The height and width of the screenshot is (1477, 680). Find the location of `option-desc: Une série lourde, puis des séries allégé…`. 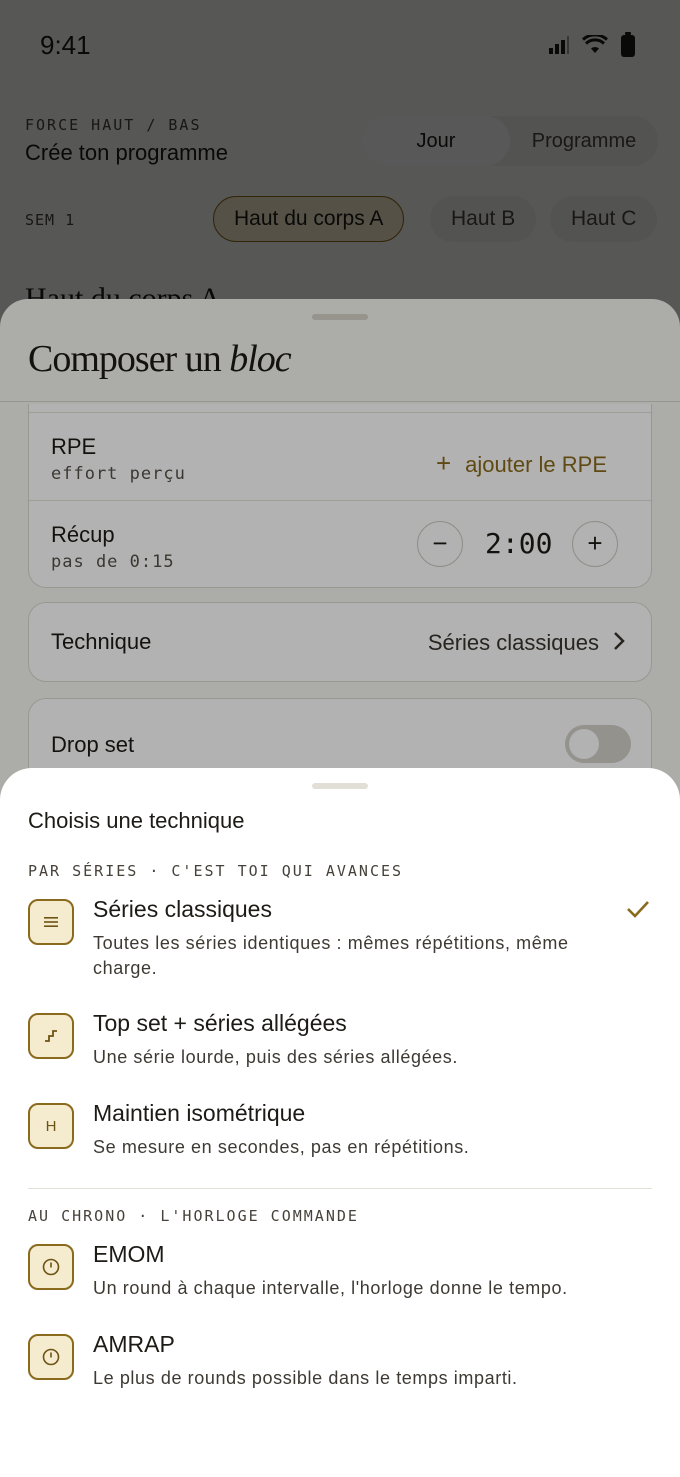

option-desc: Une série lourde, puis des séries allégé… is located at coordinates (275, 1057).